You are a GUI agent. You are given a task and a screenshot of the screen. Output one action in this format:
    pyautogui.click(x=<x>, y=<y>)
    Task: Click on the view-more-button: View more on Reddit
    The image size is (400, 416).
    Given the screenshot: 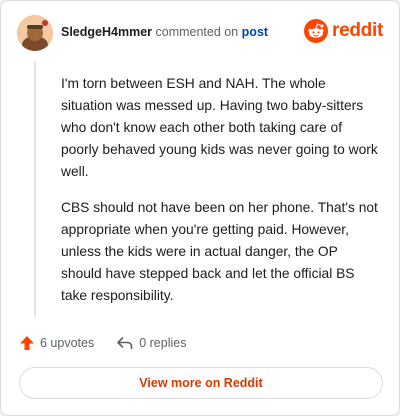 What is the action you would take?
    pyautogui.click(x=201, y=383)
    